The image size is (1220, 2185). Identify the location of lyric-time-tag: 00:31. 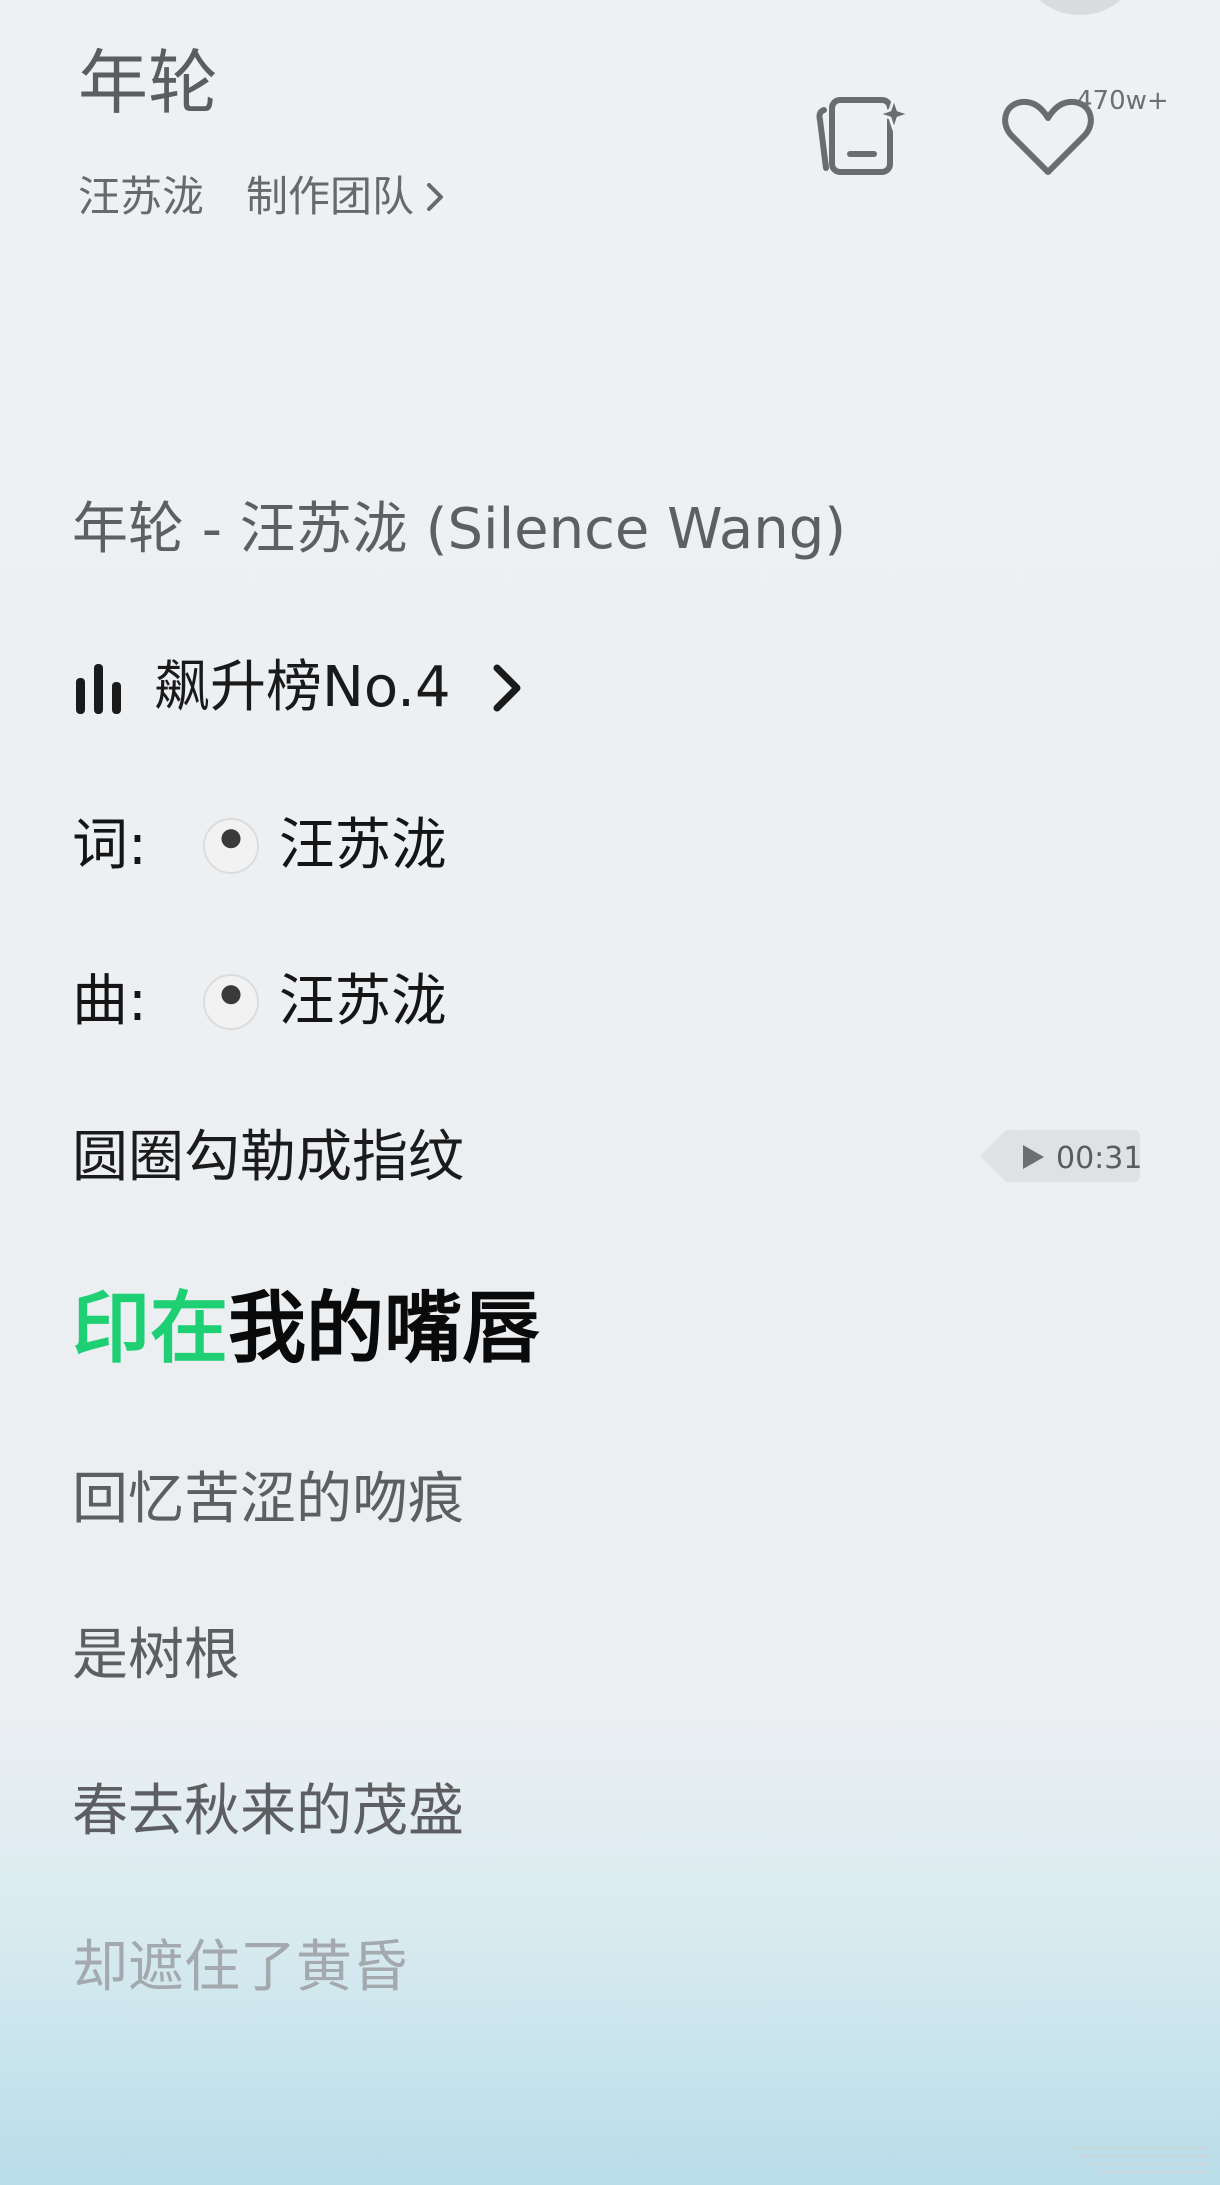
(1061, 1156).